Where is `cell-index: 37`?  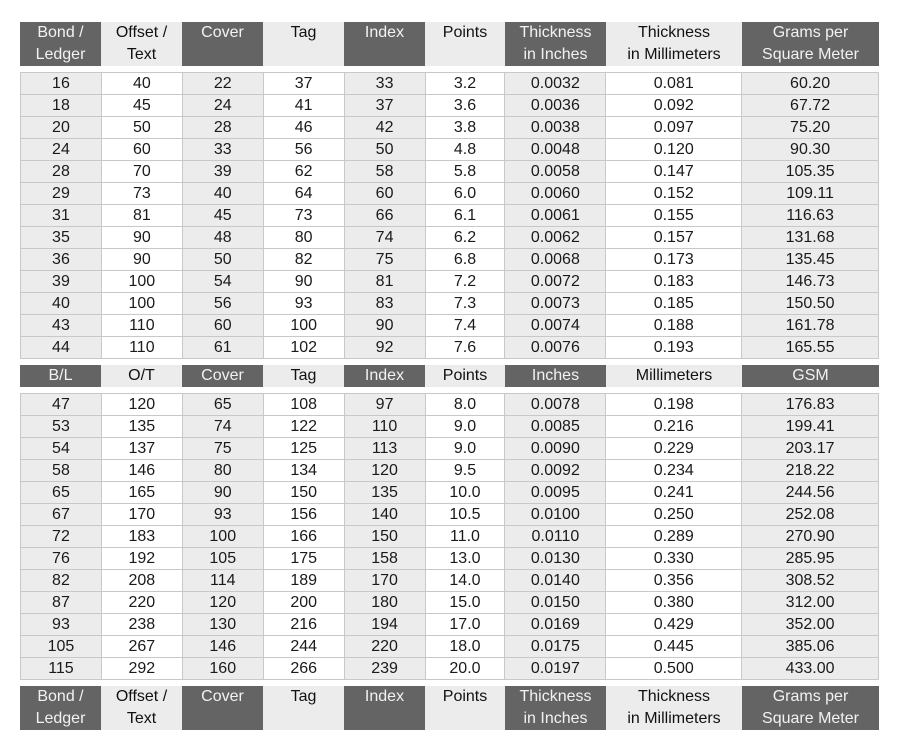
cell-index: 37 is located at coordinates (385, 106).